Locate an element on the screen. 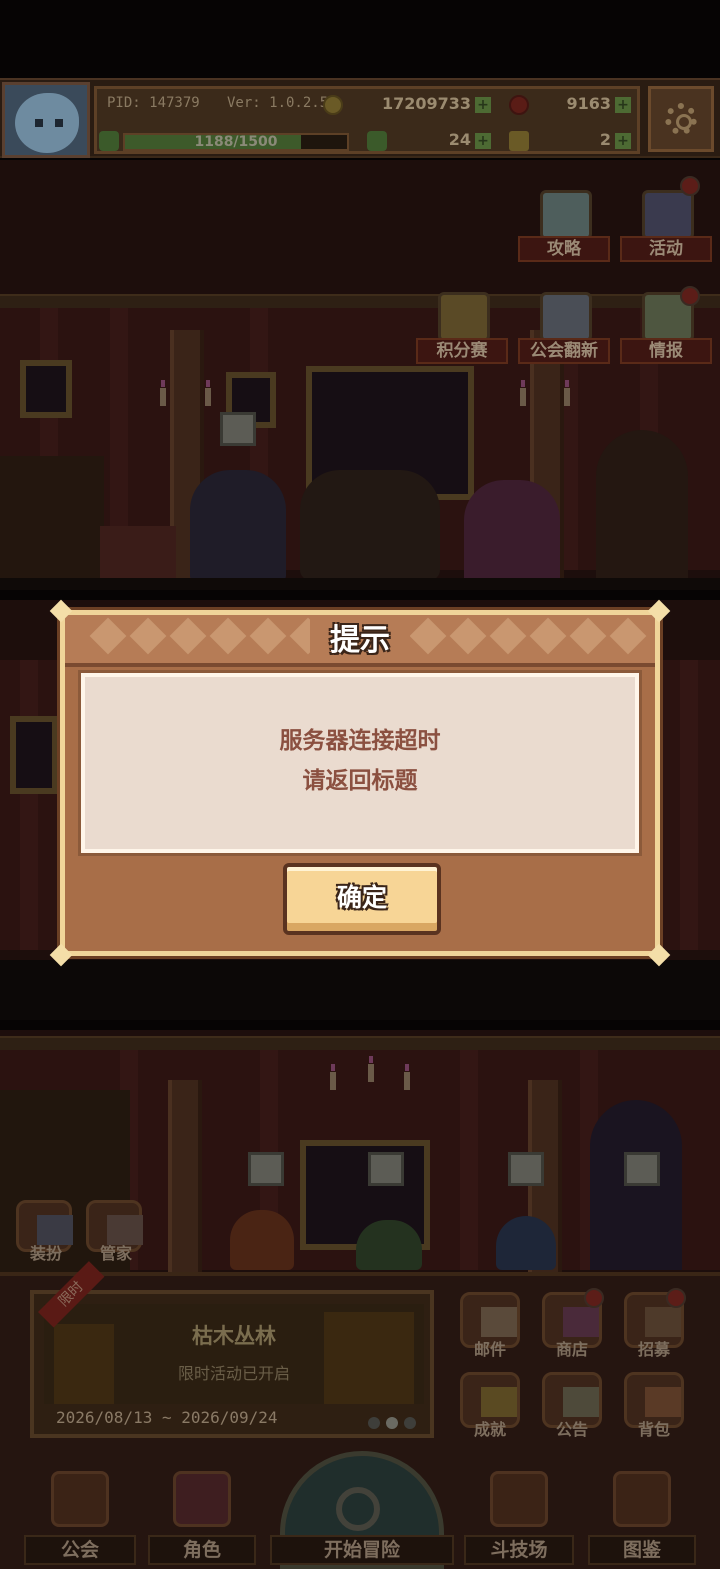  balloons-icon is located at coordinates (668, 215).